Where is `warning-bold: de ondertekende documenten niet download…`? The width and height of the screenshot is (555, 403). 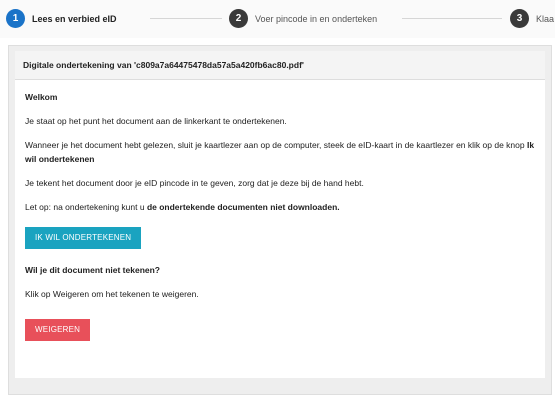 warning-bold: de ondertekende documenten niet download… is located at coordinates (243, 207).